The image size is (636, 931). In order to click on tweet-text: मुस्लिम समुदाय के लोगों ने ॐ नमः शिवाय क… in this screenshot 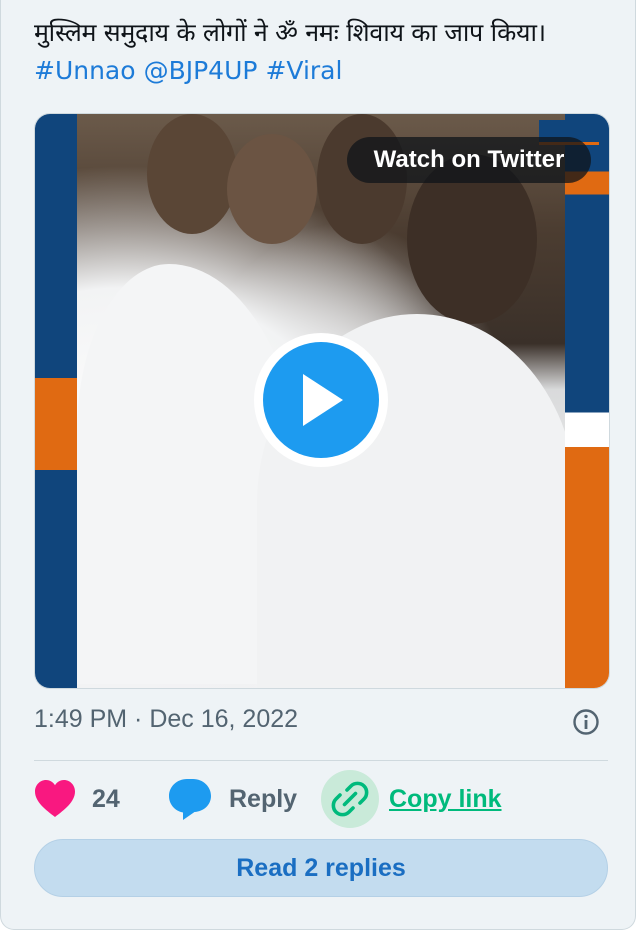, I will do `click(324, 52)`.